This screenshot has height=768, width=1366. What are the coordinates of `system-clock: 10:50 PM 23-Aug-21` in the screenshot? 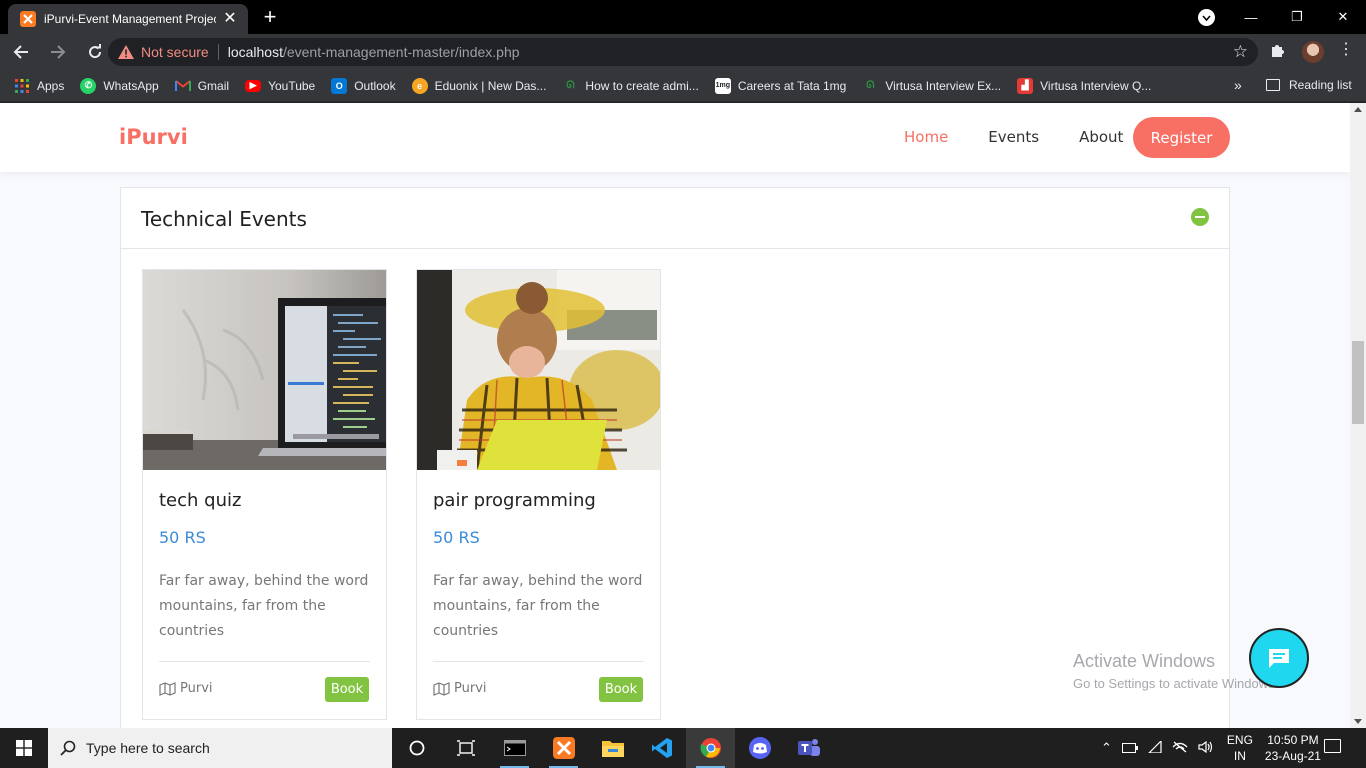 It's located at (1293, 748).